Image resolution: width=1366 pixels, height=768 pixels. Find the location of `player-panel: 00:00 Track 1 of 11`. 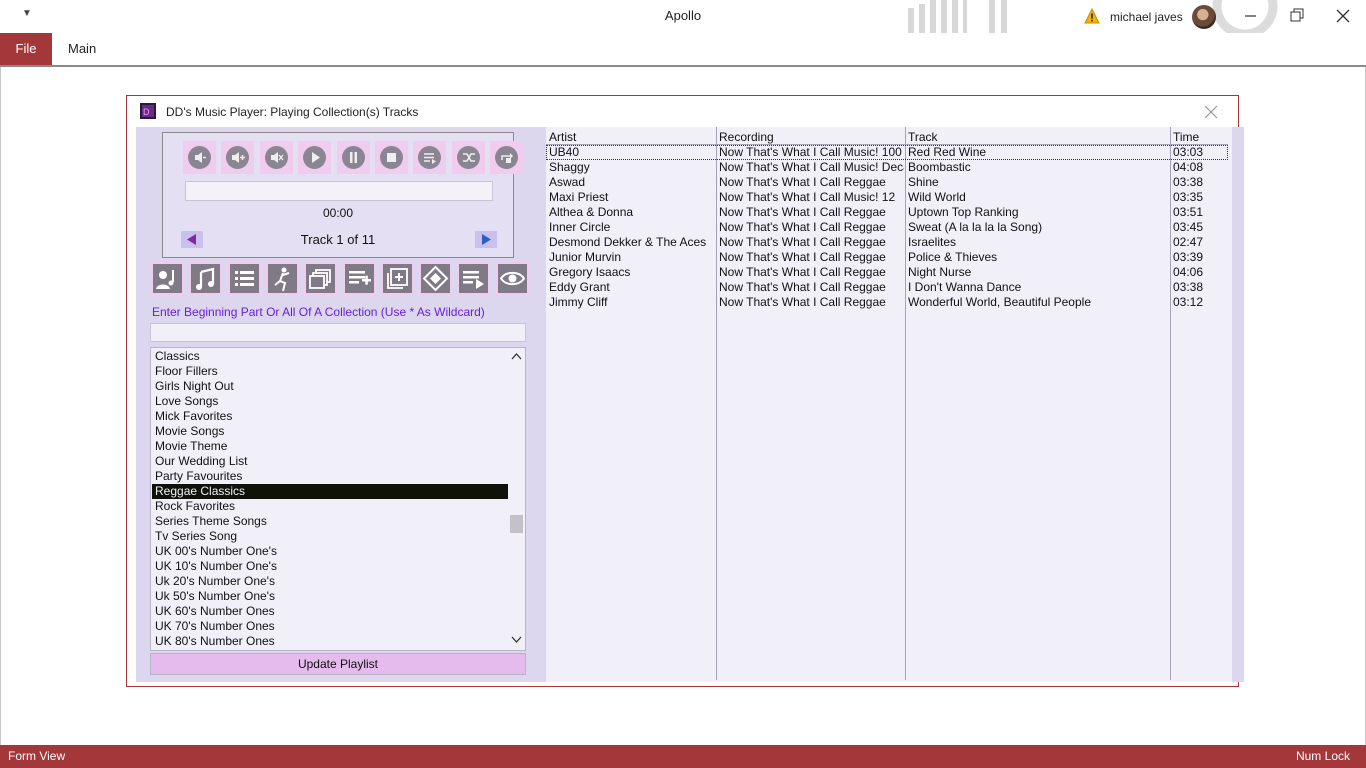

player-panel: 00:00 Track 1 of 11 is located at coordinates (343, 195).